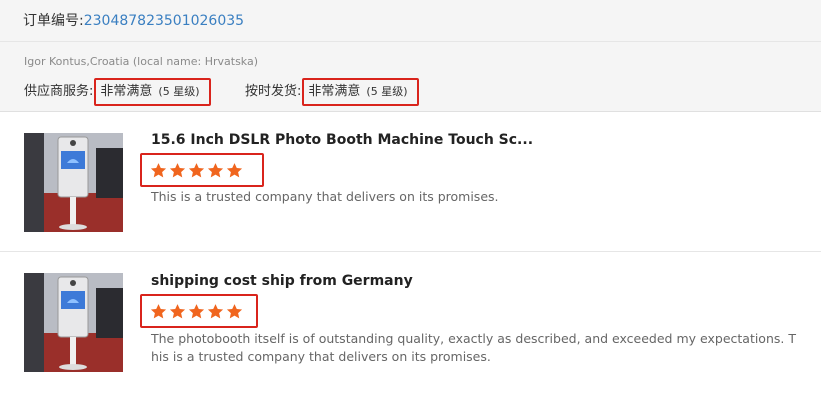 The width and height of the screenshot is (821, 400). Describe the element at coordinates (59, 91) in the screenshot. I see `supplier-service-label: 供应商服务:` at that location.